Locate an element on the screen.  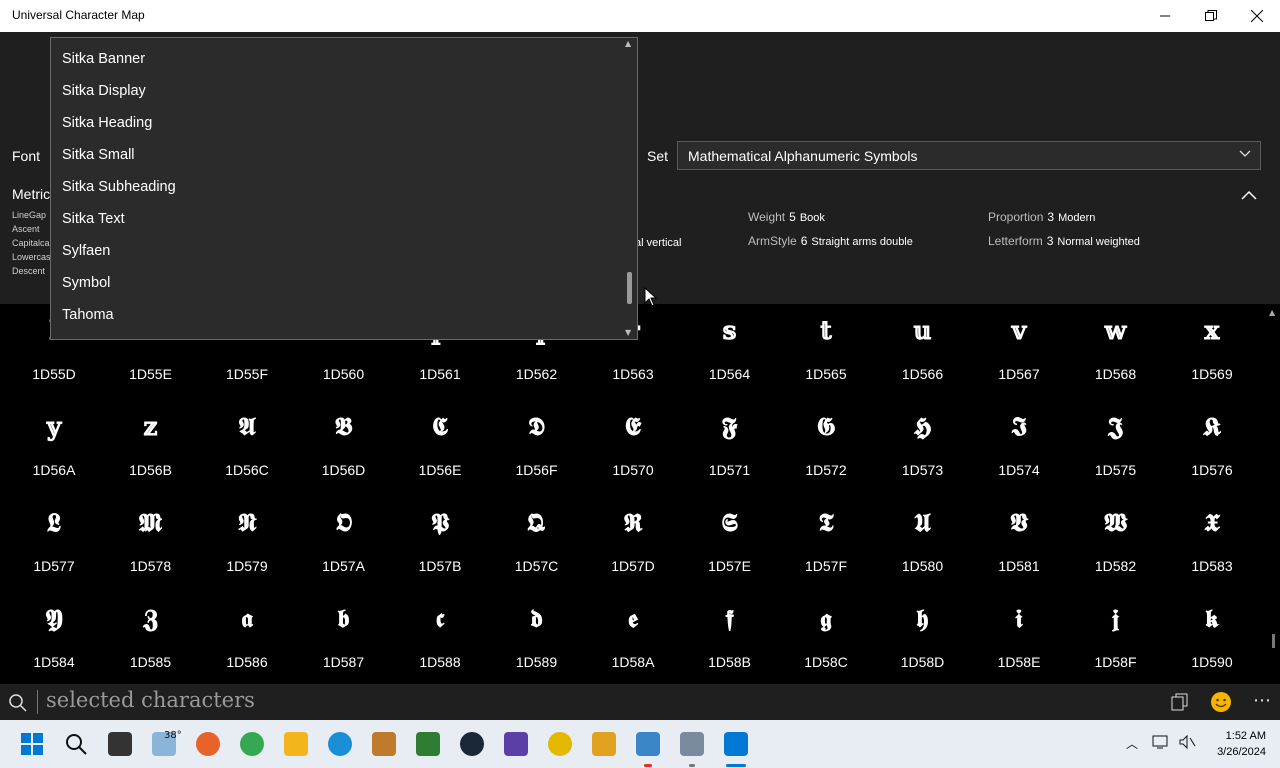
char-cell: 𝖃 1D583 is located at coordinates (1212, 523).